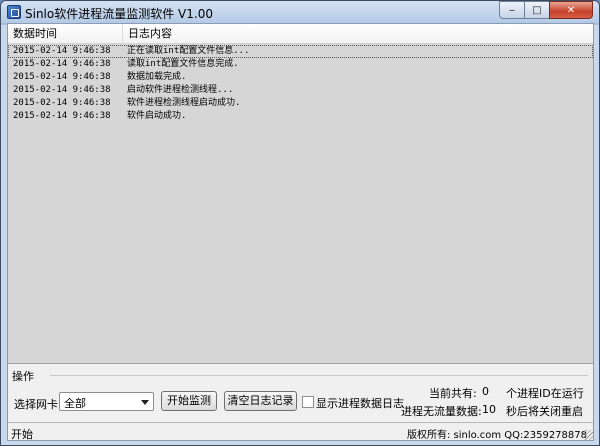  Describe the element at coordinates (319, 375) in the screenshot. I see `operations-divider` at that location.